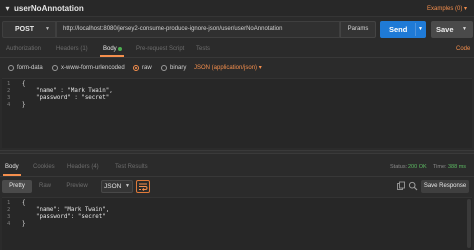 The width and height of the screenshot is (474, 250). Describe the element at coordinates (228, 68) in the screenshot. I see `content-type-select: JSON (application/json) ▾` at that location.